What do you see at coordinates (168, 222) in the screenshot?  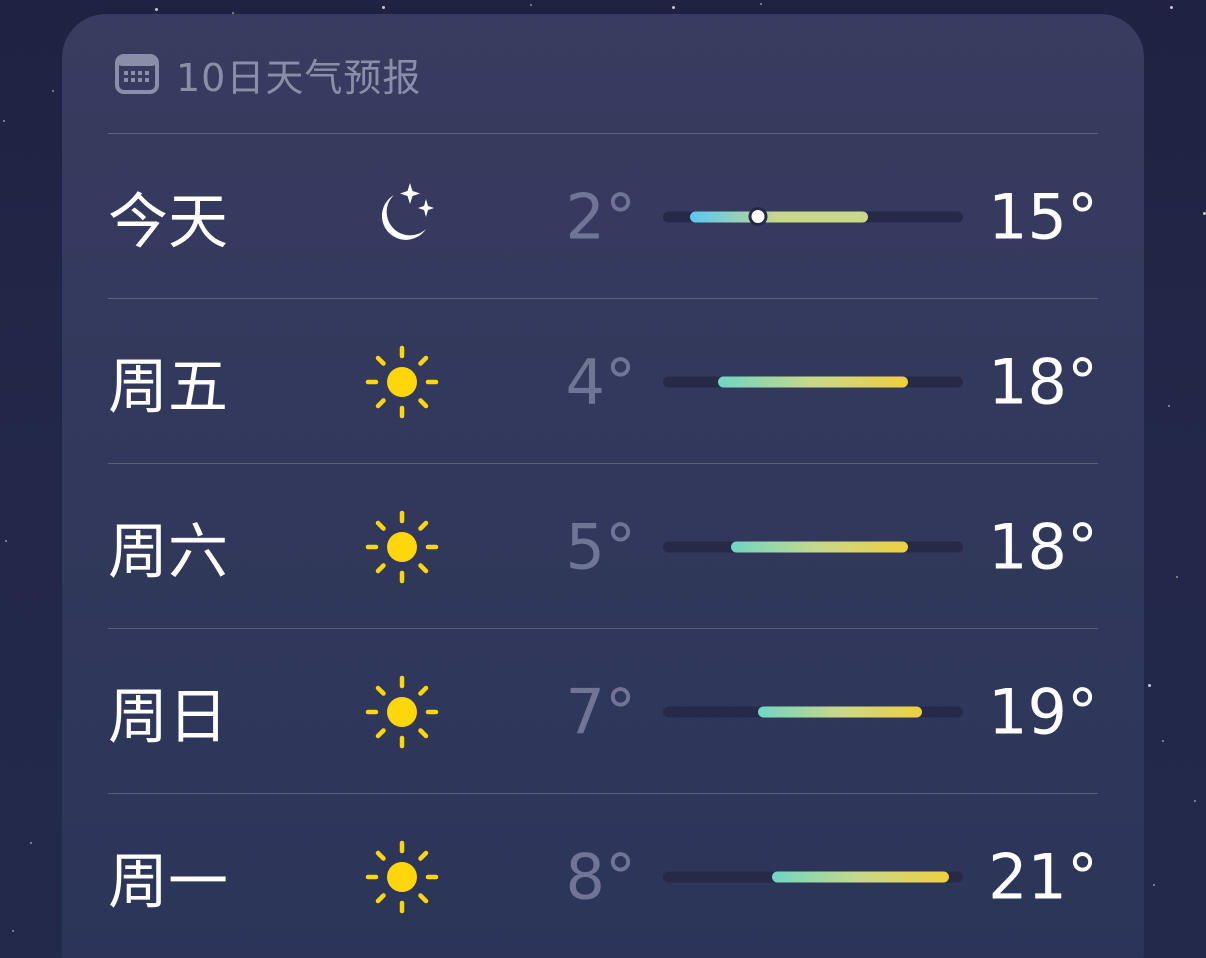 I see `day-label: 今天` at bounding box center [168, 222].